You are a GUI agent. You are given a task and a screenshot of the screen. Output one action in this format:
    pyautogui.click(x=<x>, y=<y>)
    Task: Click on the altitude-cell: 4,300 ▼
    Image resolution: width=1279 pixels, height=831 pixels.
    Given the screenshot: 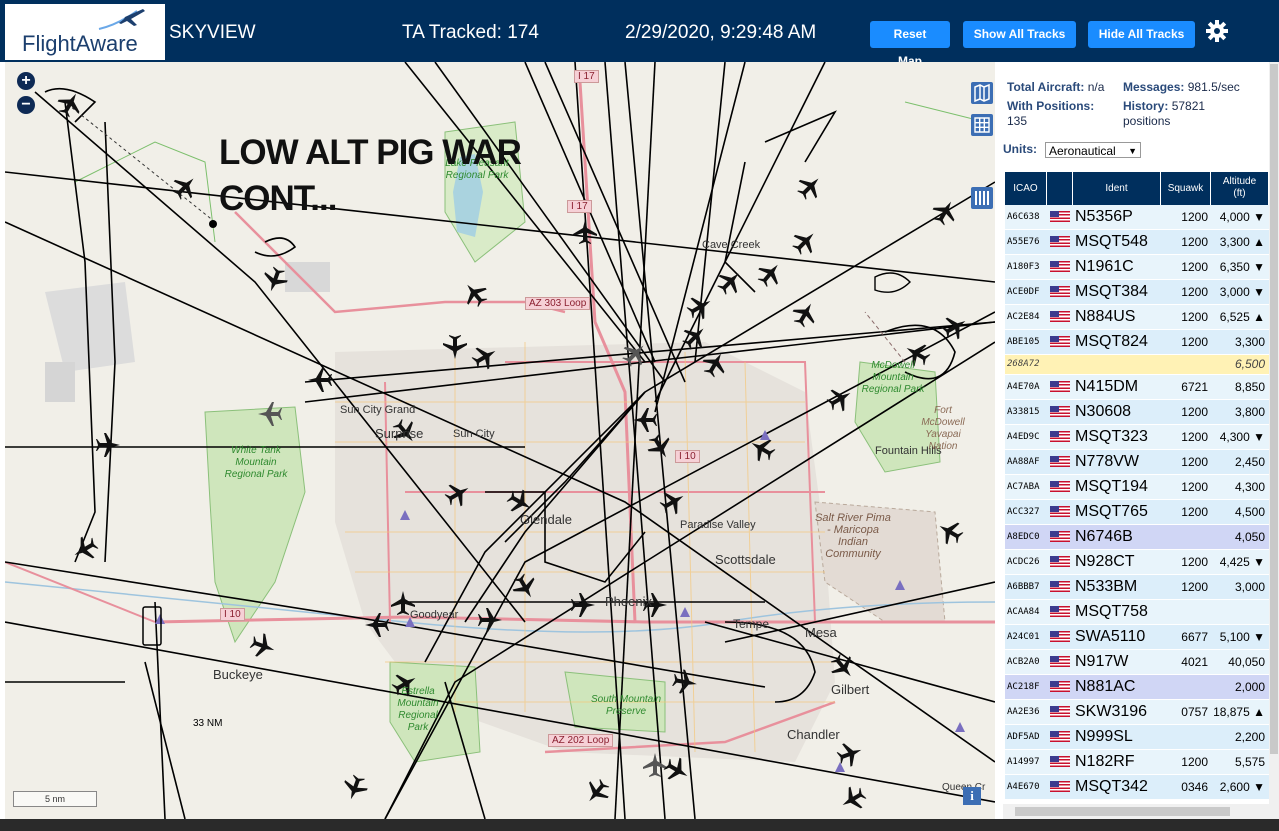 What is the action you would take?
    pyautogui.click(x=1242, y=437)
    